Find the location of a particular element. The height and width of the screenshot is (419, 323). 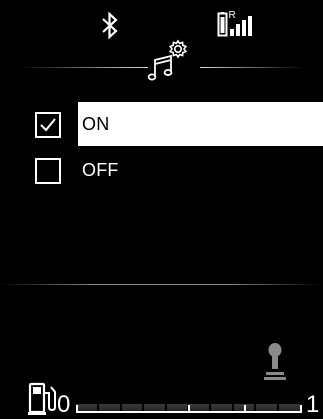

battery-indicator-label: R is located at coordinates (232, 15).